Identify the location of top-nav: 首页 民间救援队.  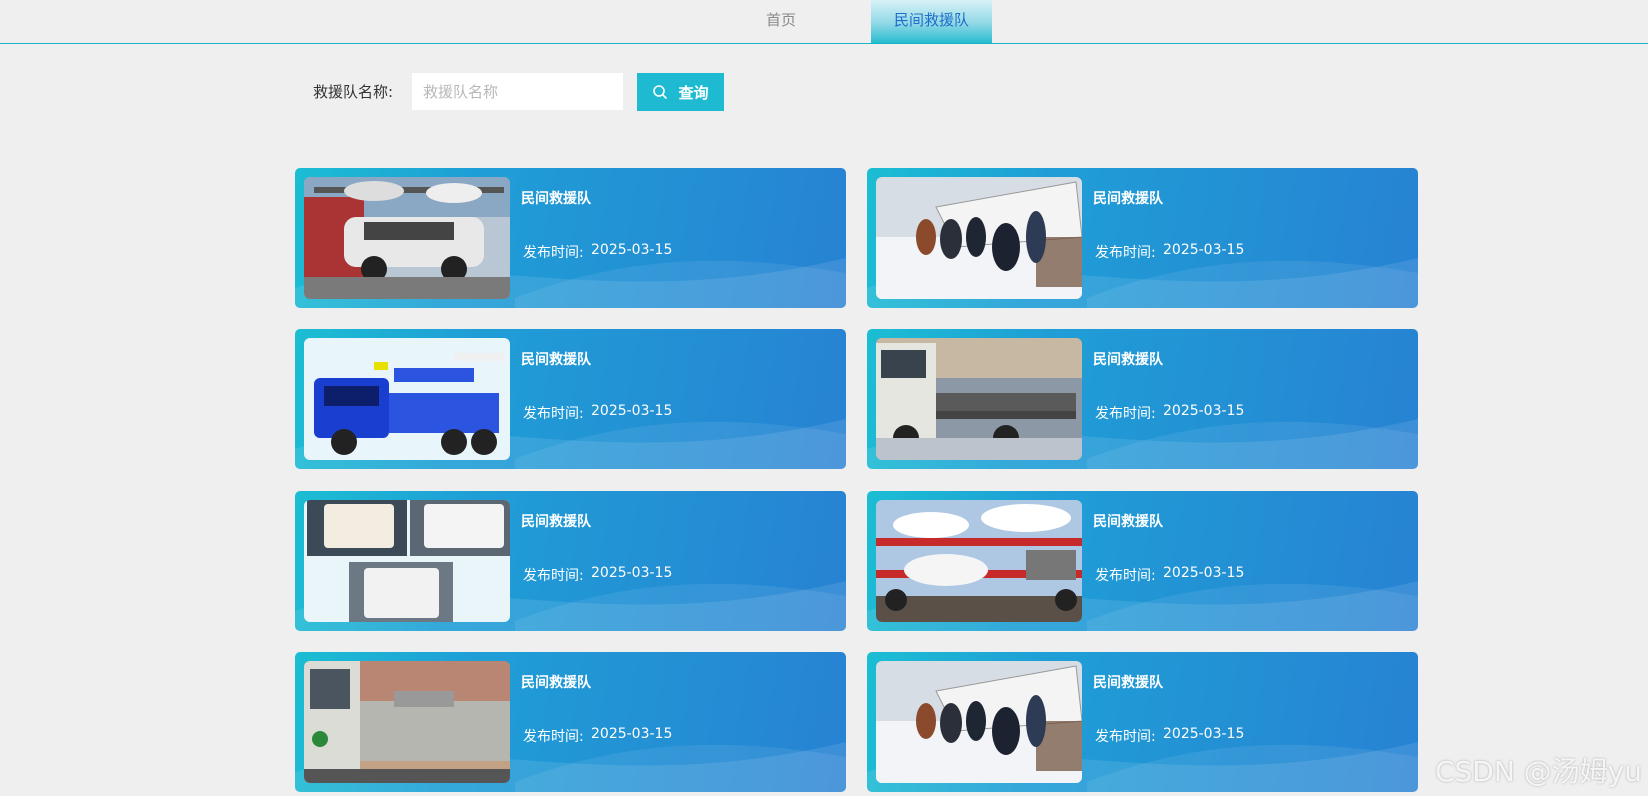
(824, 22).